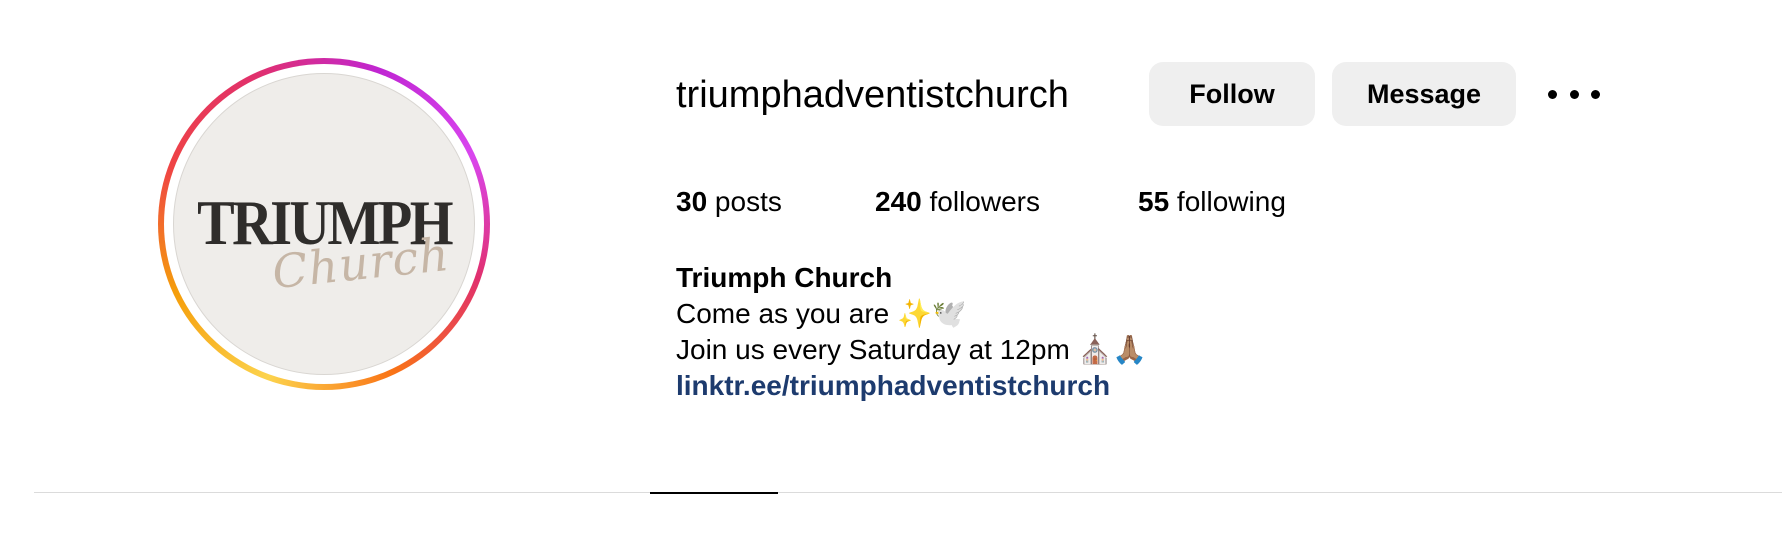 The height and width of the screenshot is (534, 1782). I want to click on following-count: 55, so click(1154, 201).